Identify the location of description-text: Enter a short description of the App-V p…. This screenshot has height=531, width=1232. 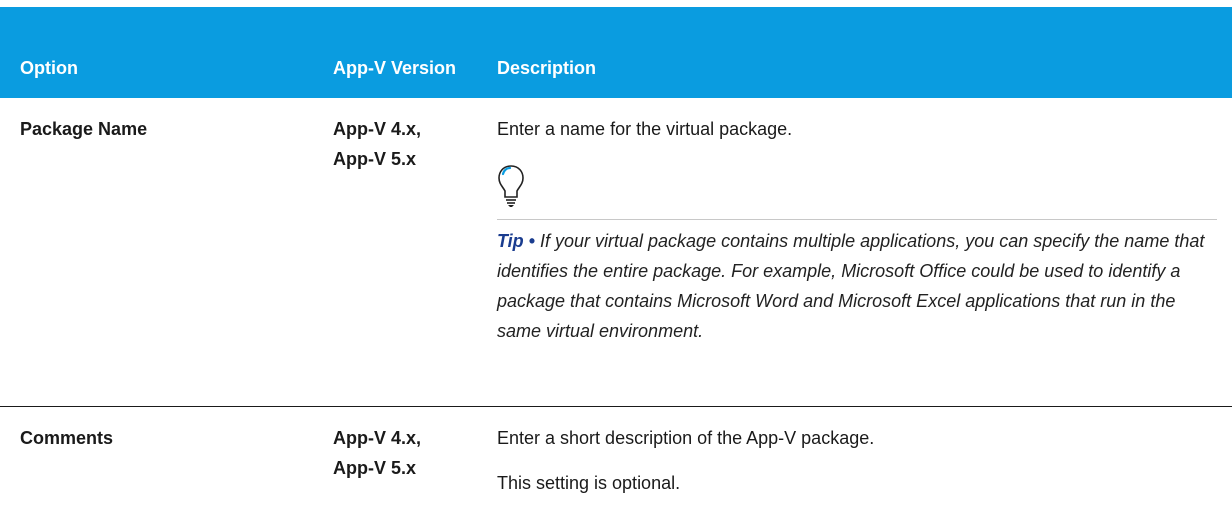
(686, 438).